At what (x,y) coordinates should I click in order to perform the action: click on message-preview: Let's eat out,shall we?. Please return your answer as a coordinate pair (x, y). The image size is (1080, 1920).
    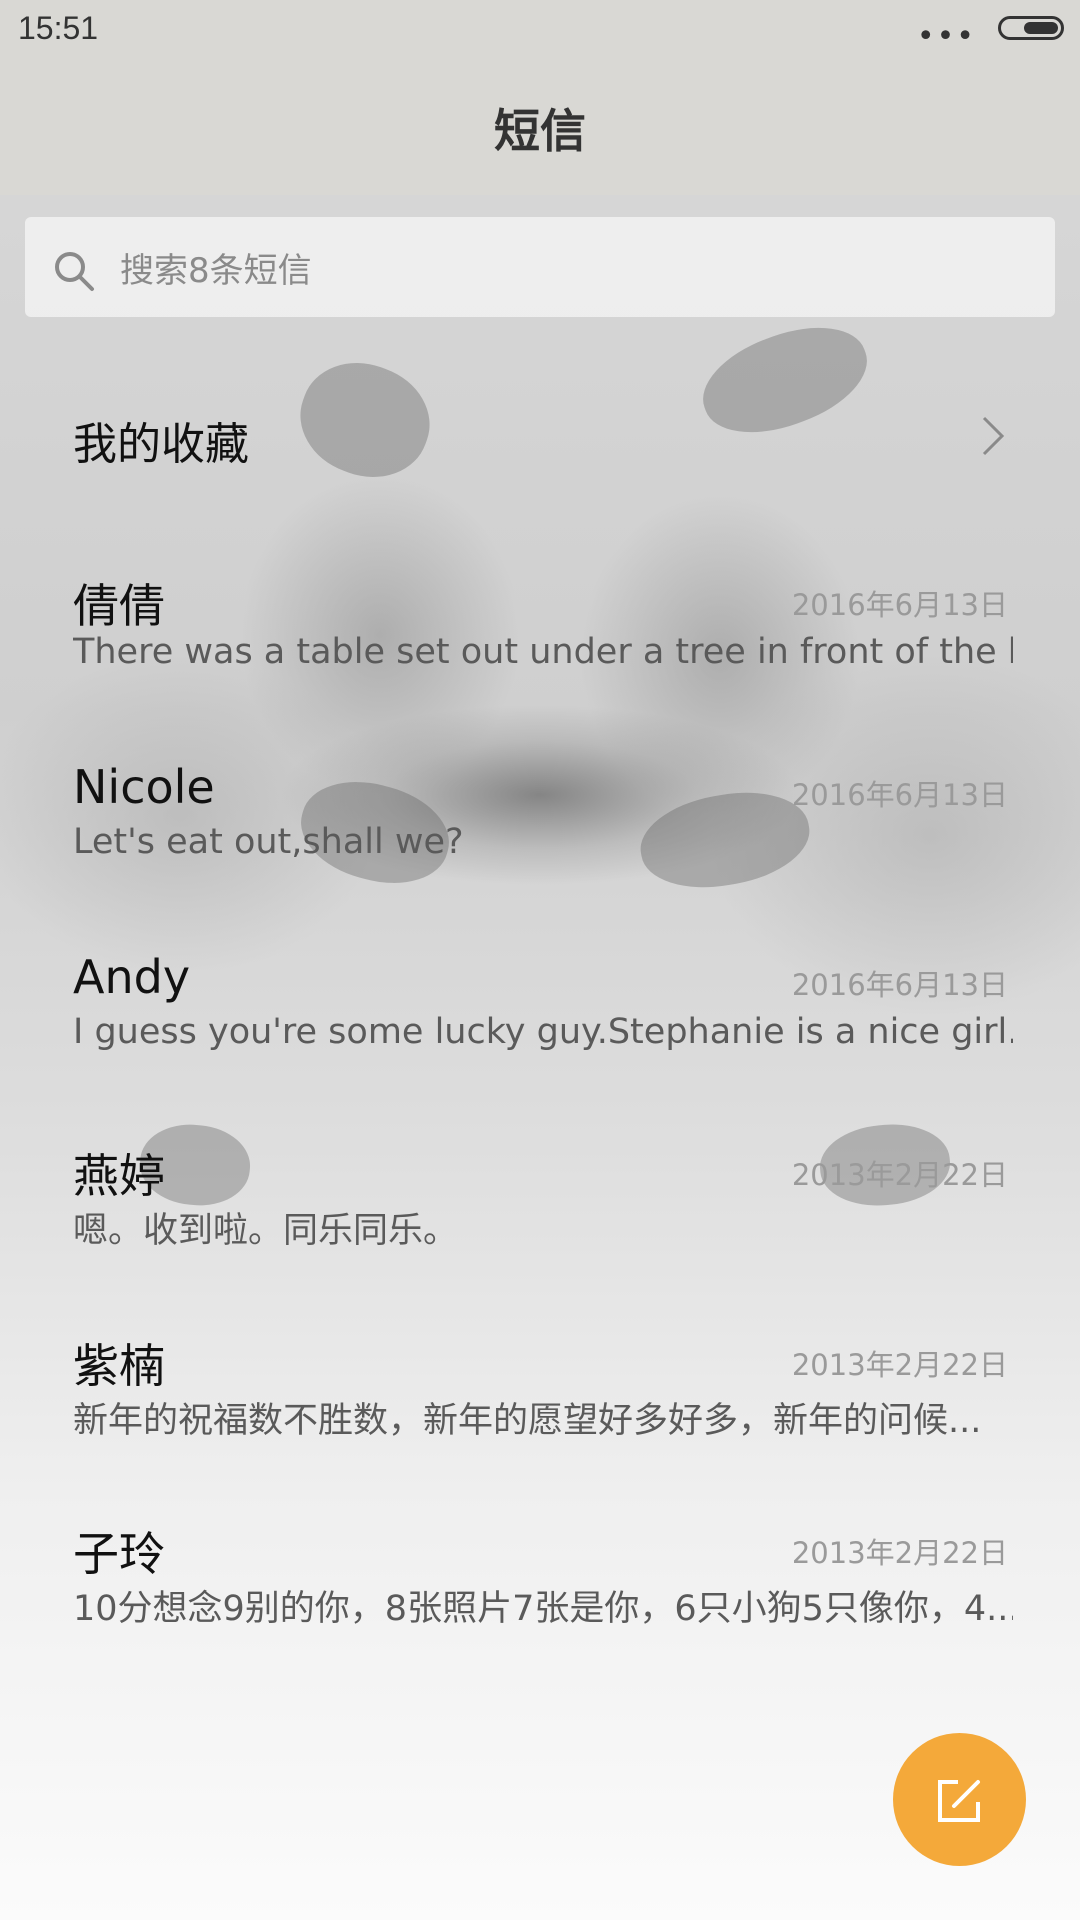
    Looking at the image, I should click on (268, 842).